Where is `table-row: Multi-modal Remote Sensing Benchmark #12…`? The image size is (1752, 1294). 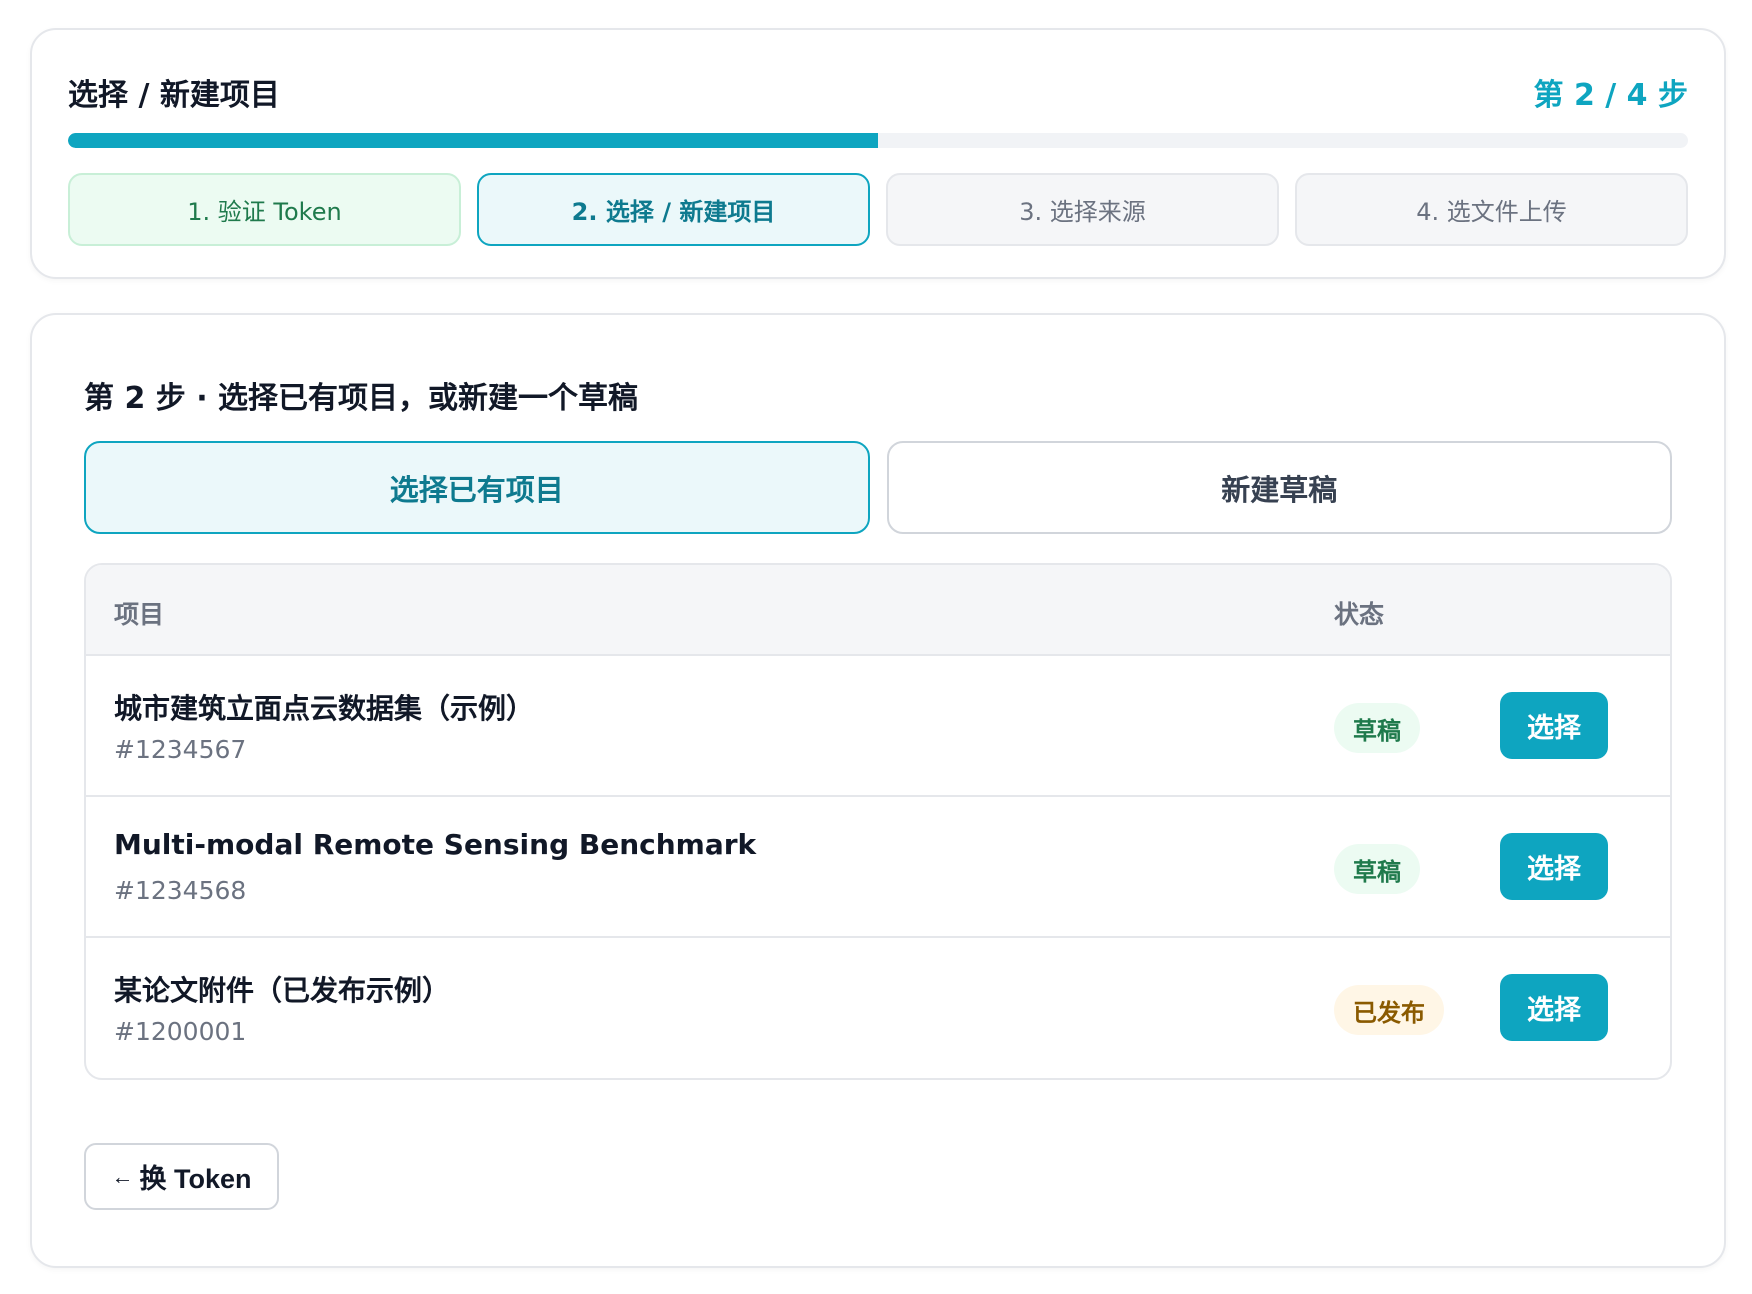 table-row: Multi-modal Remote Sensing Benchmark #12… is located at coordinates (878, 867).